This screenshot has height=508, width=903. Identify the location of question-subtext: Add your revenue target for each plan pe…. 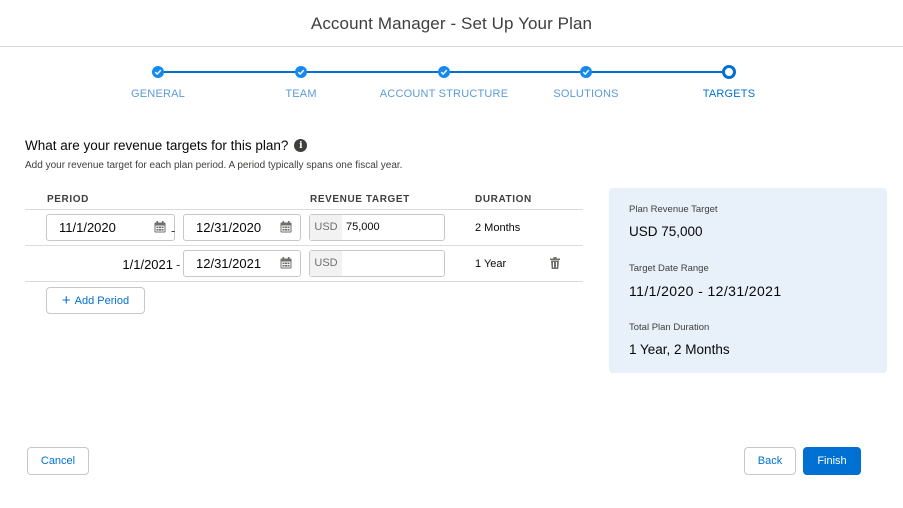
(214, 165).